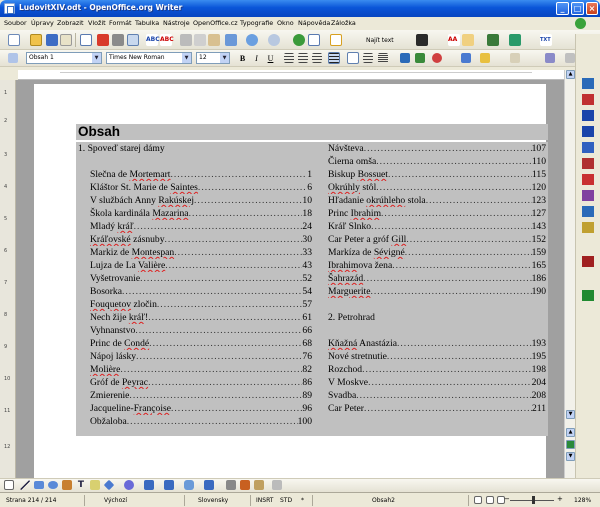  What do you see at coordinates (588, 211) in the screenshot?
I see `typo-abc-icon` at bounding box center [588, 211].